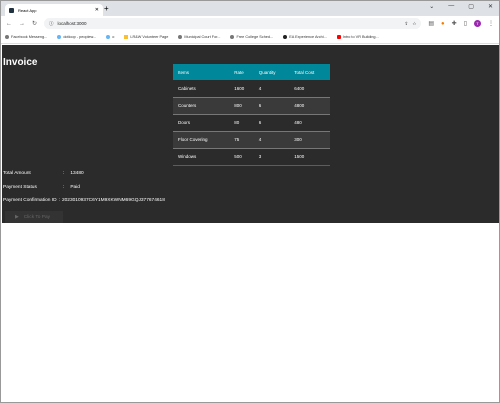  I want to click on info-icon: ⓘ, so click(51, 23).